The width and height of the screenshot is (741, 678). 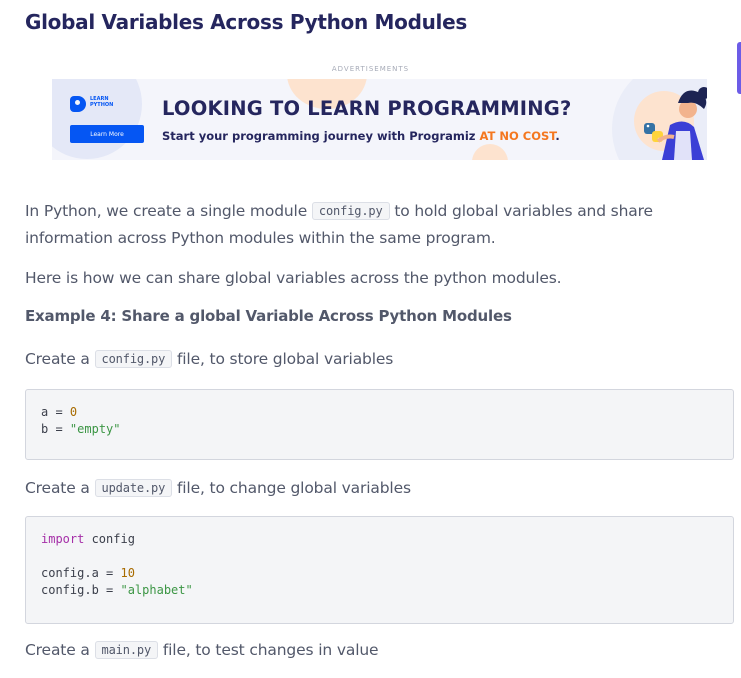 What do you see at coordinates (73, 412) in the screenshot?
I see `code-number: 0` at bounding box center [73, 412].